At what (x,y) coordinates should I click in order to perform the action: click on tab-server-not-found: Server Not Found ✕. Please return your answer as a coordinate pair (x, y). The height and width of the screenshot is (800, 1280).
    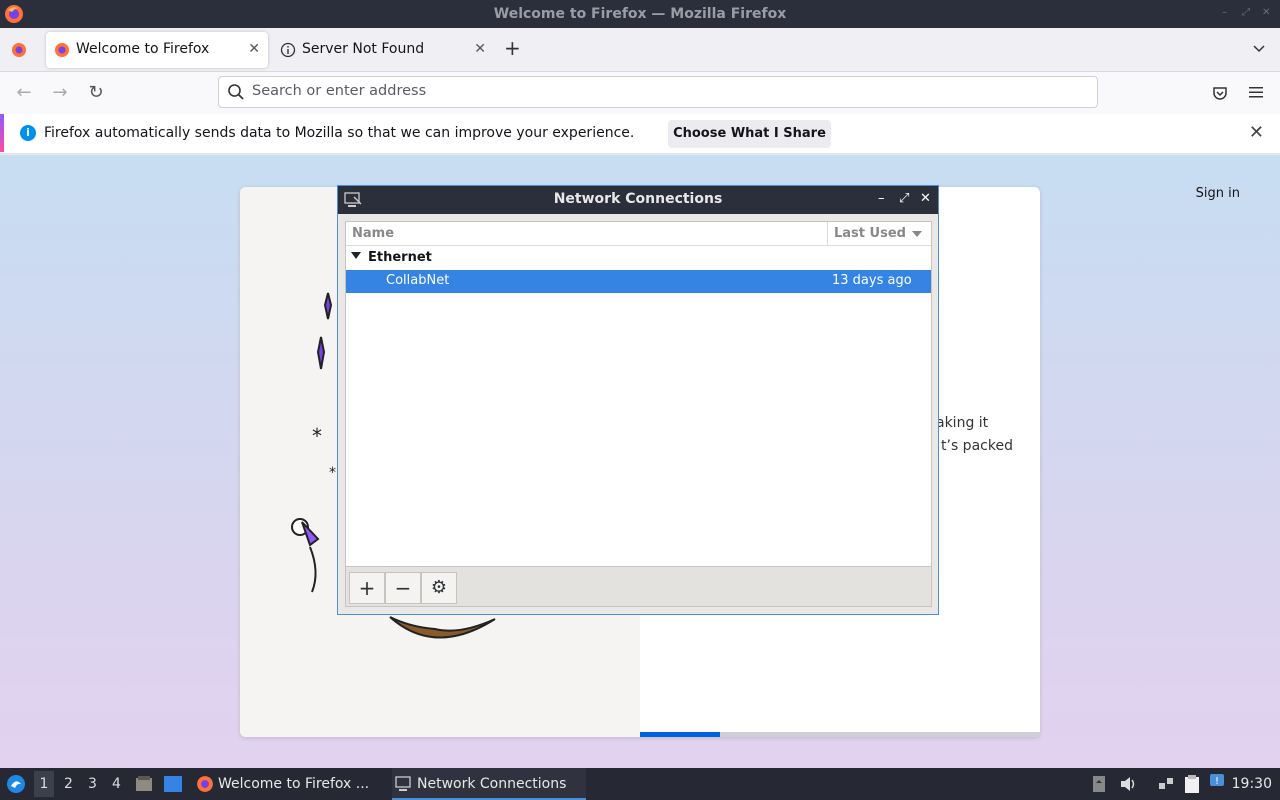
    Looking at the image, I should click on (383, 50).